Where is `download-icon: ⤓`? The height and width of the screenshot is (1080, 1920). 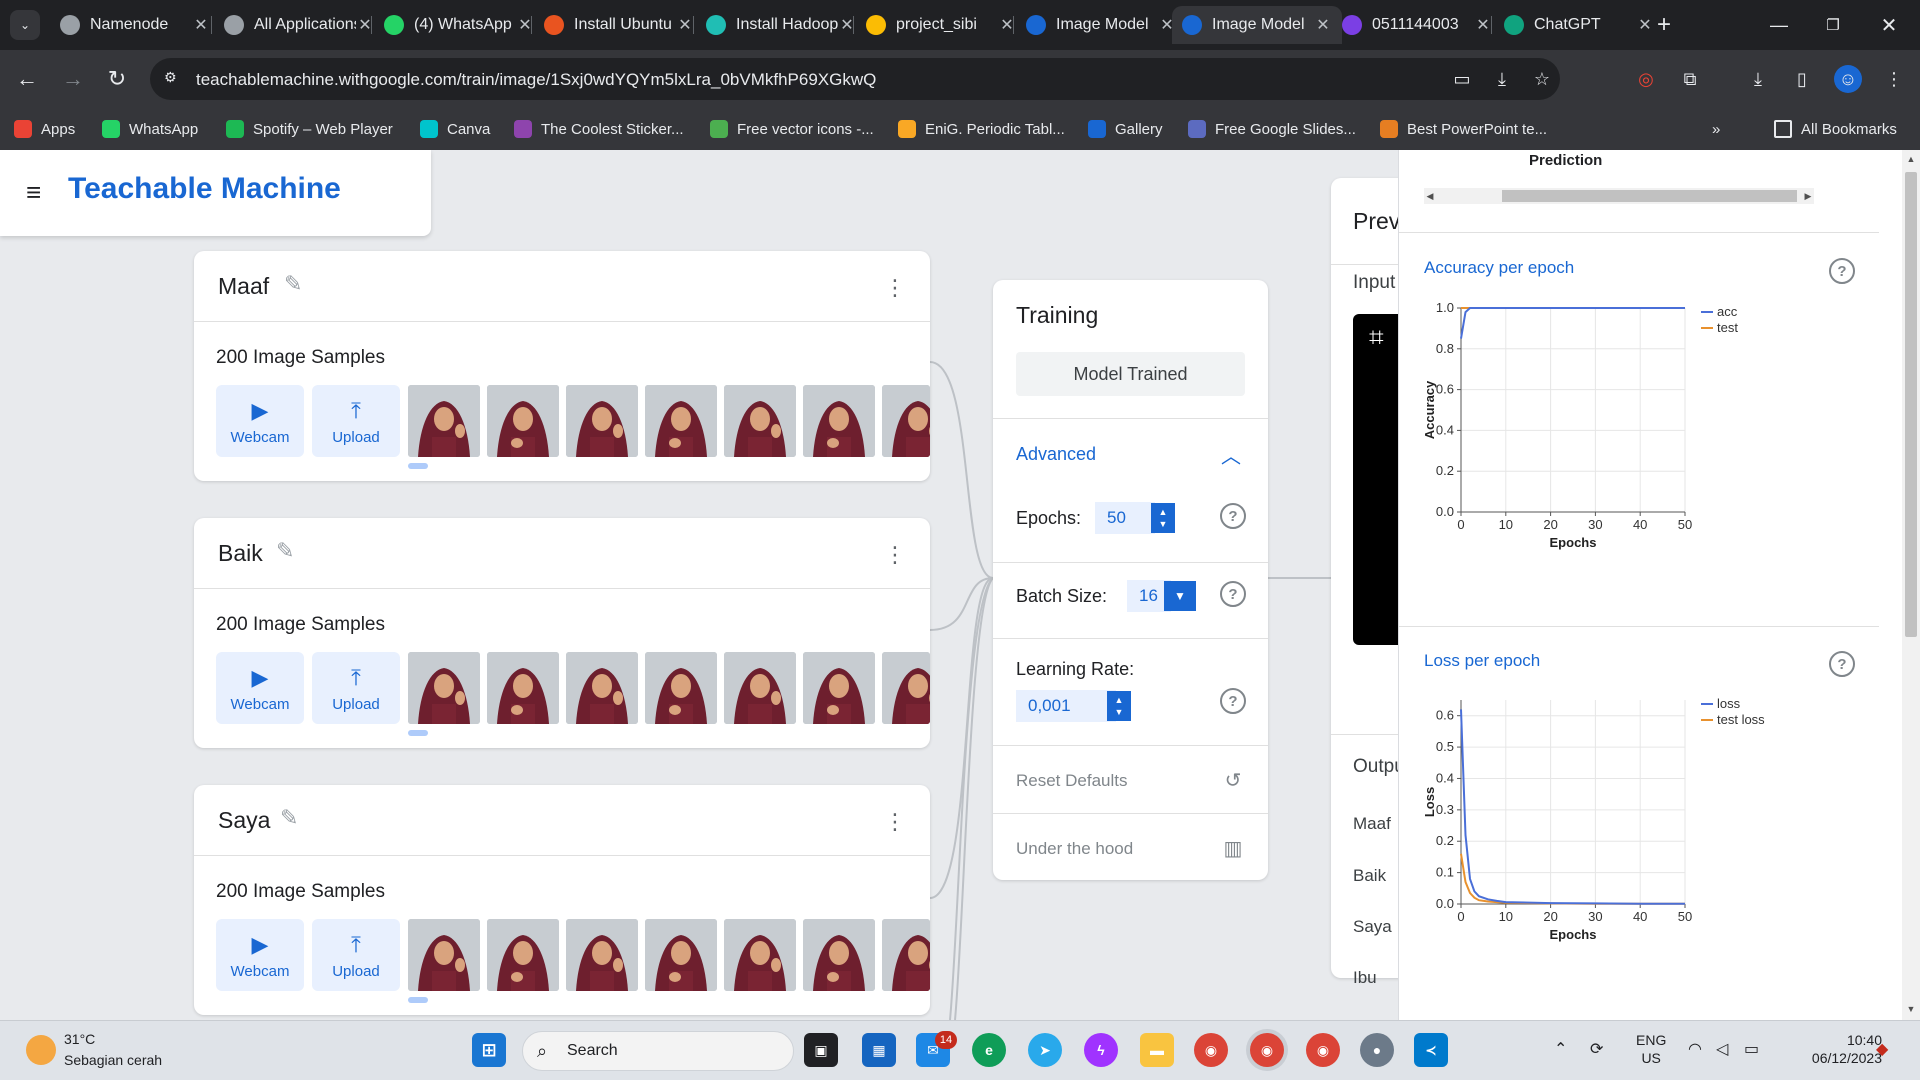
download-icon: ⤓ is located at coordinates (1502, 79).